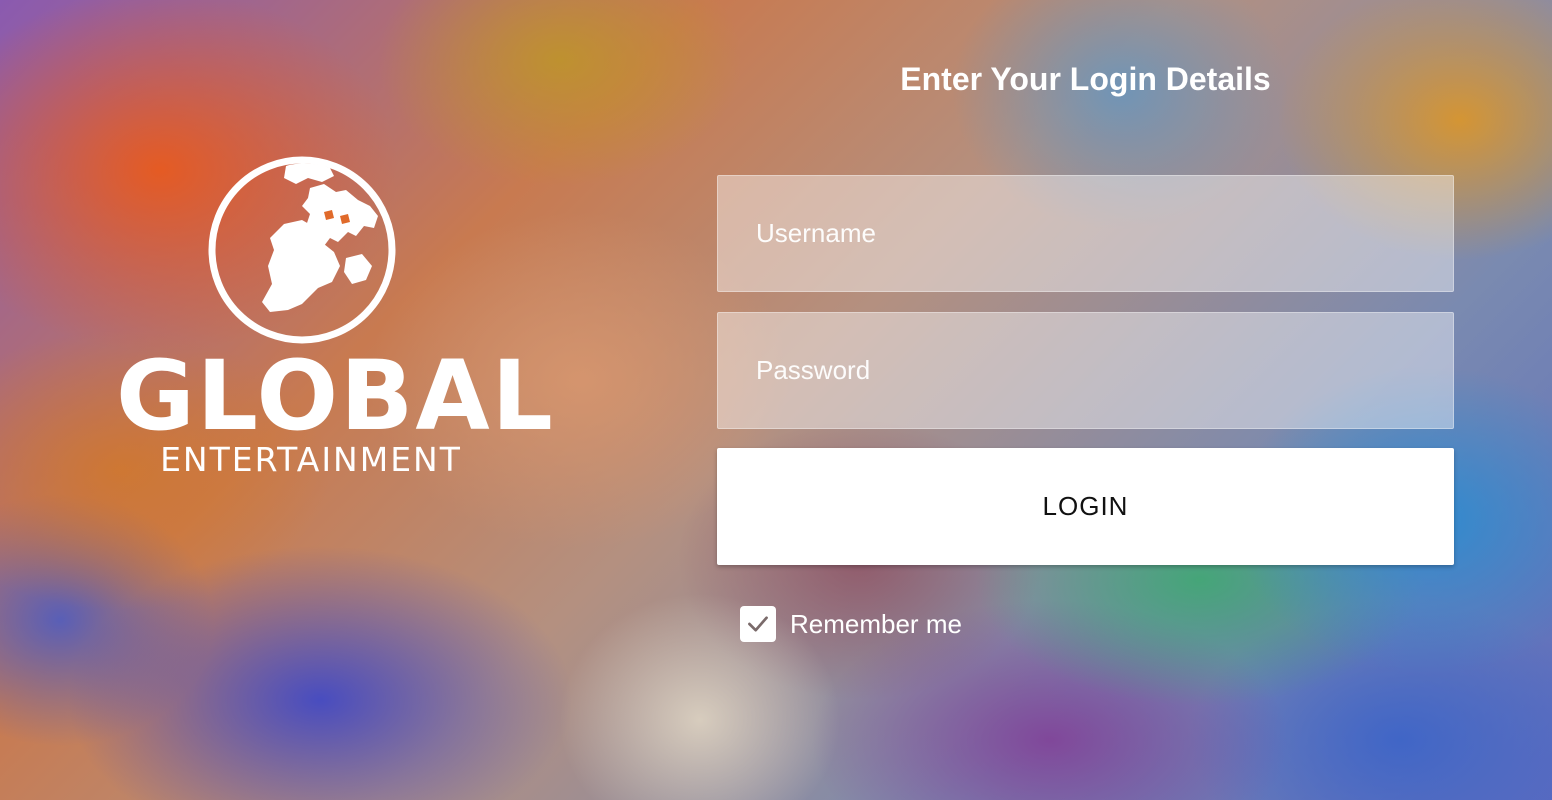  I want to click on globe-icon, so click(302, 250).